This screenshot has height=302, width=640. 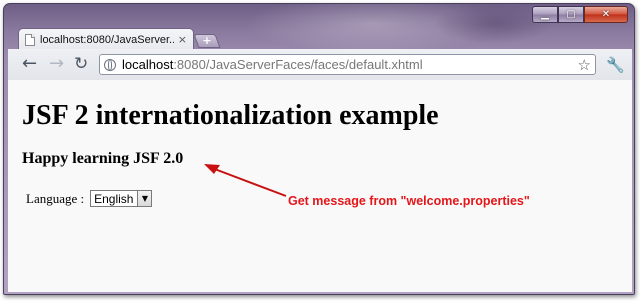 I want to click on new-tab-button: +, so click(x=207, y=41).